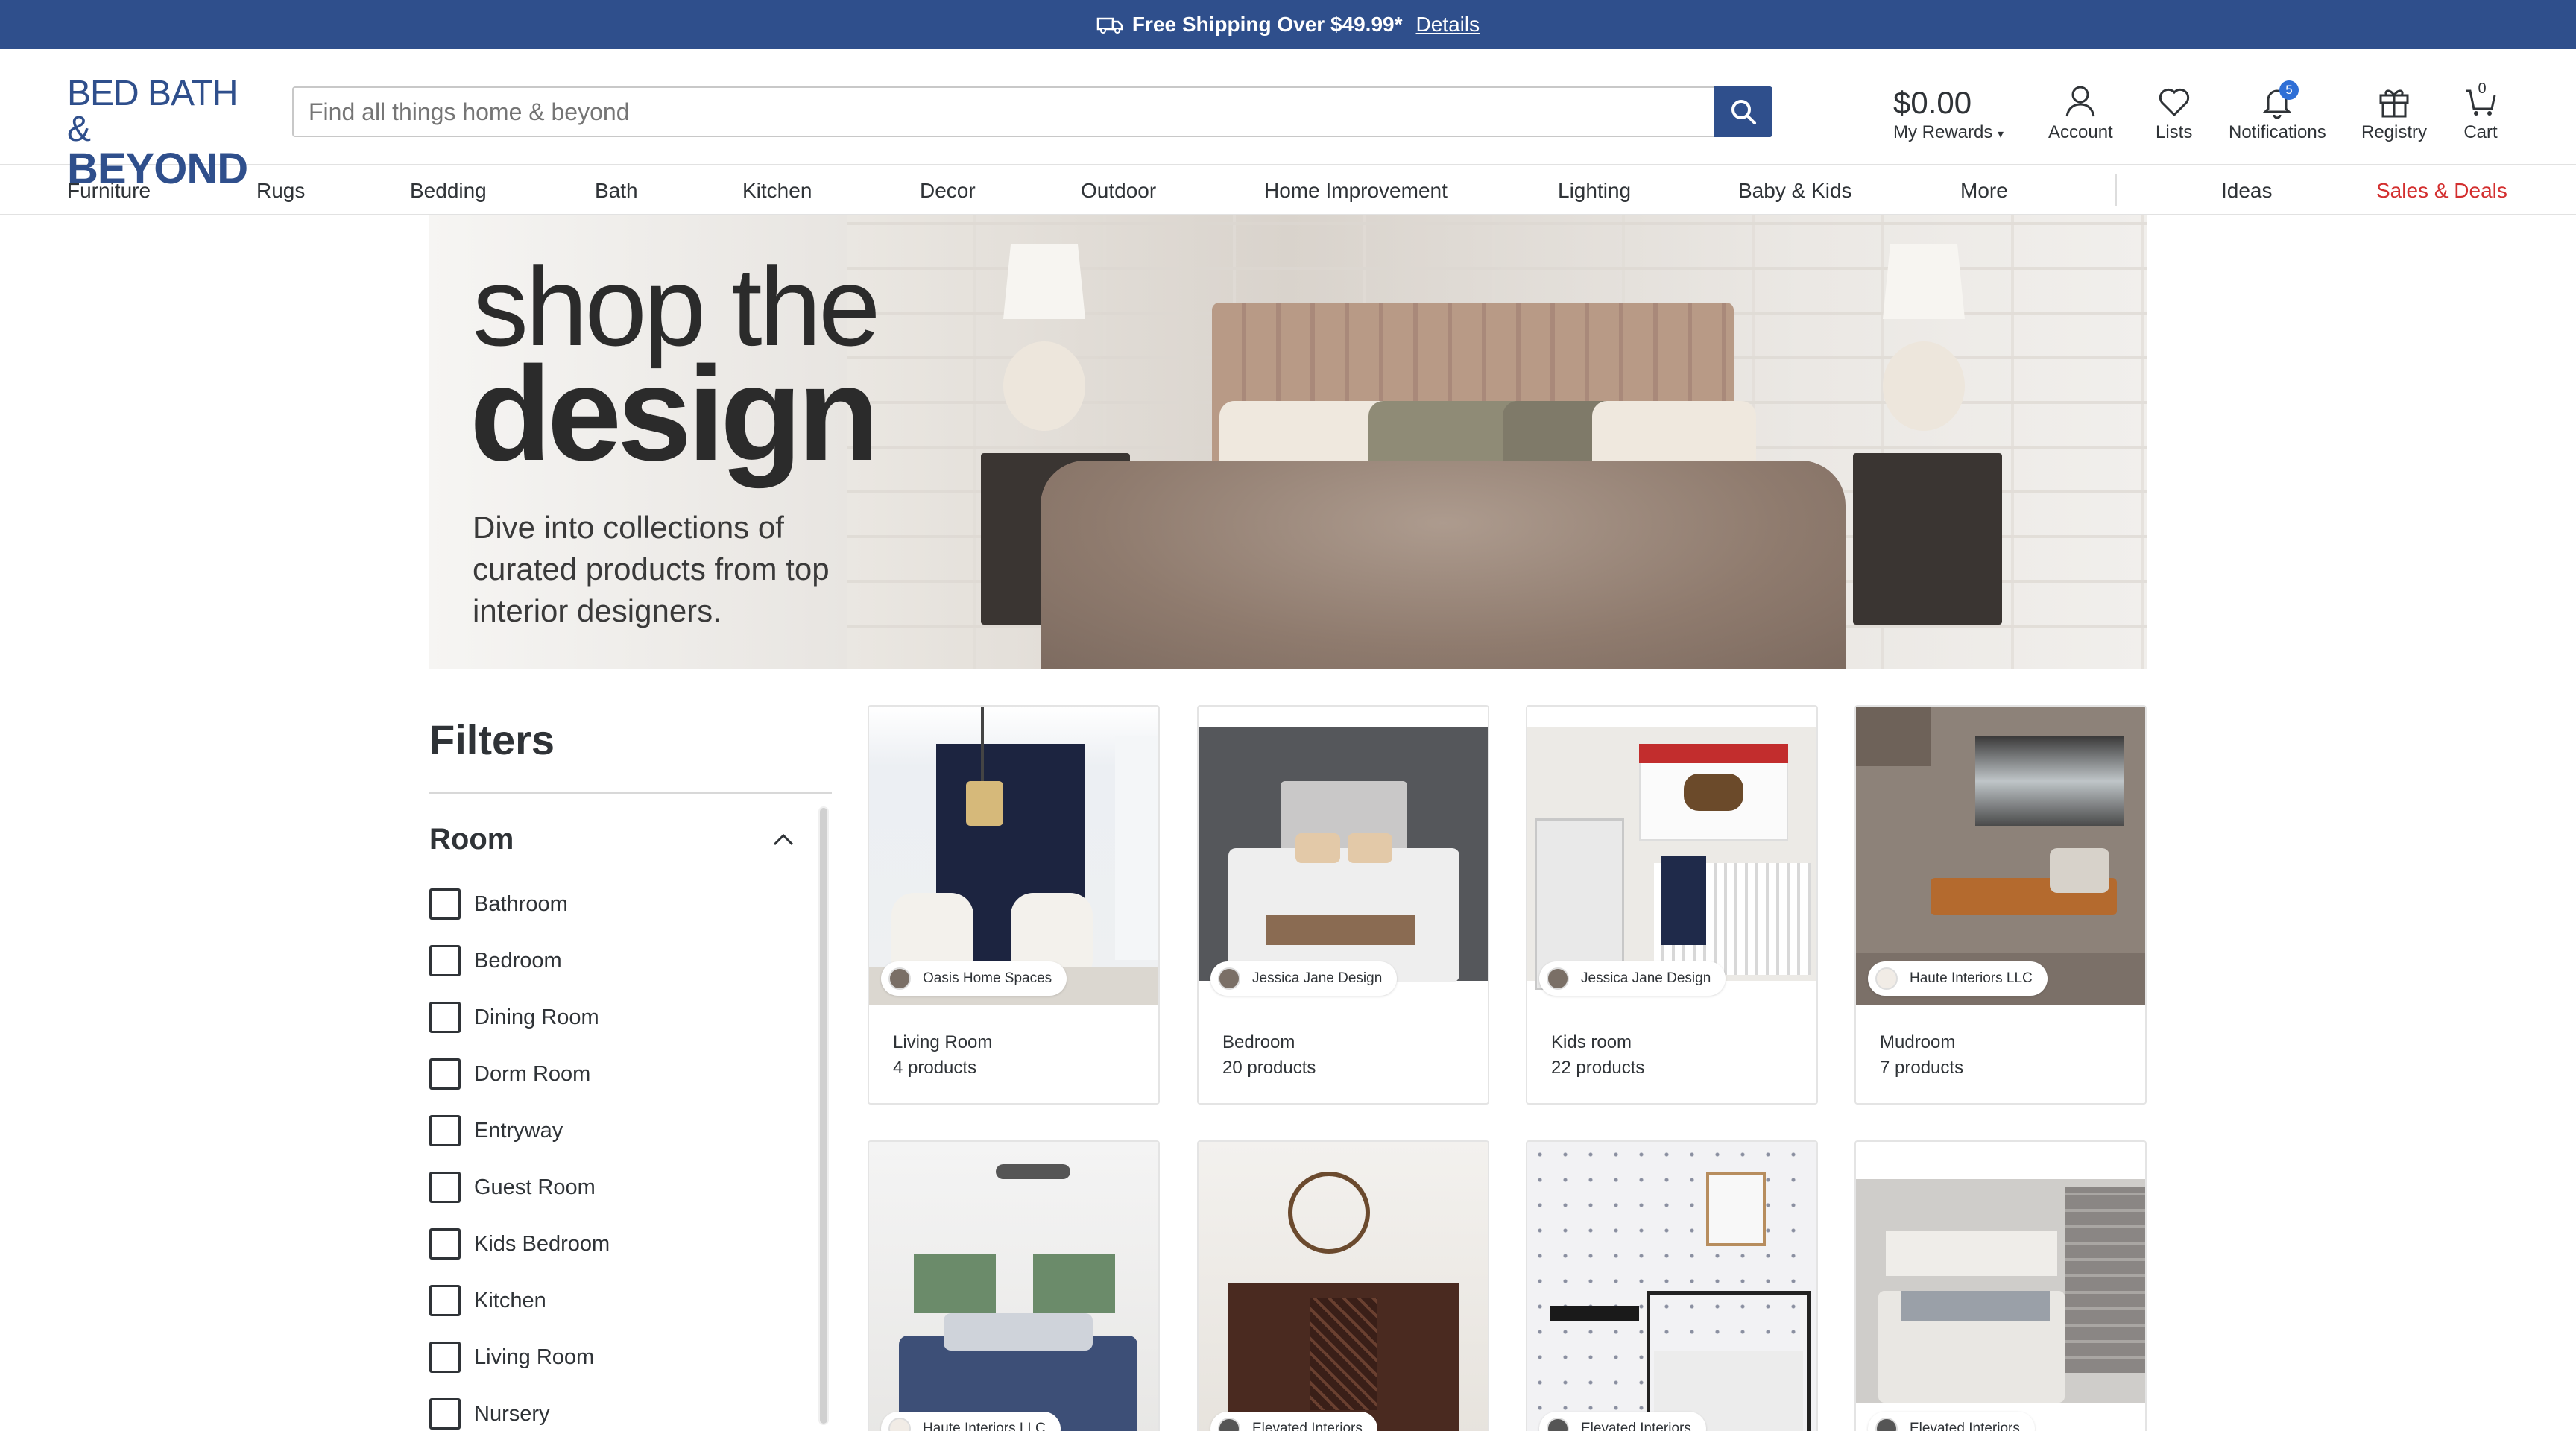 The image size is (2576, 1431). What do you see at coordinates (1595, 191) in the screenshot?
I see `nav-item-lighting: Lighting` at bounding box center [1595, 191].